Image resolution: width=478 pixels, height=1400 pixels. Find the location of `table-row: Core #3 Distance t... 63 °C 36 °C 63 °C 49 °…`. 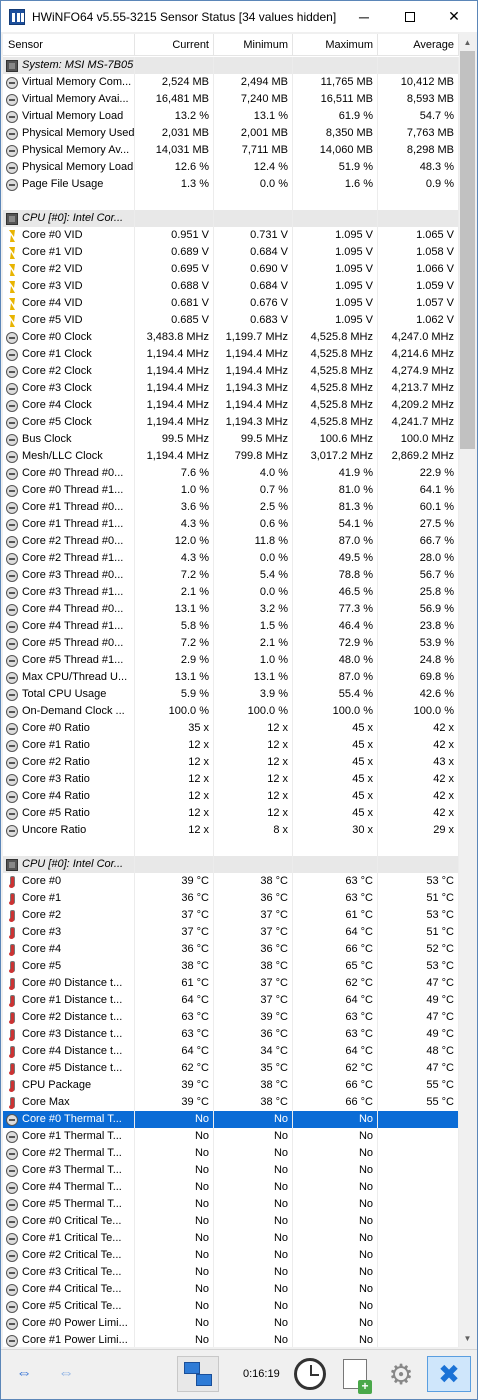

table-row: Core #3 Distance t... 63 °C 36 °C 63 °C 49 °… is located at coordinates (231, 1034).